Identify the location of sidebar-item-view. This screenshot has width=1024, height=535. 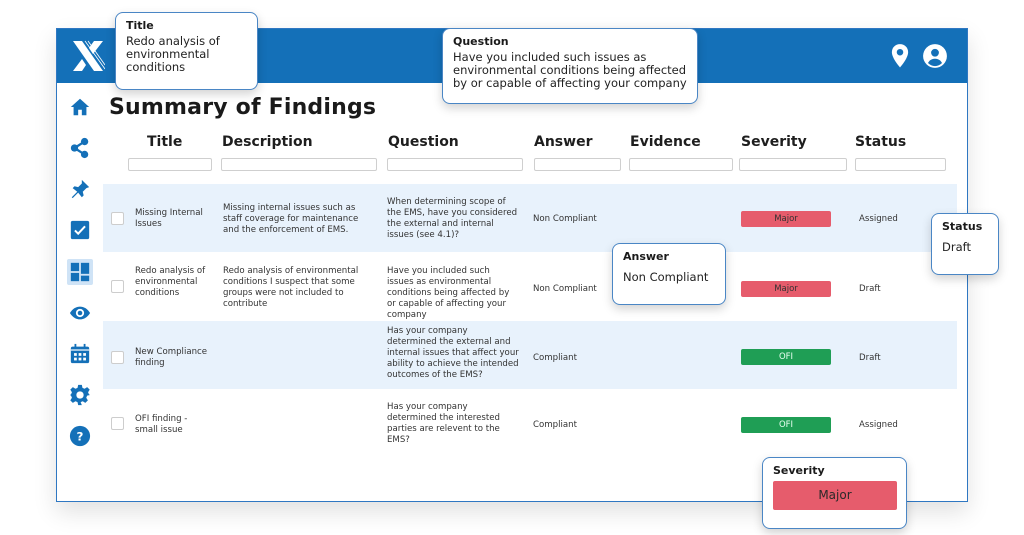
(80, 313).